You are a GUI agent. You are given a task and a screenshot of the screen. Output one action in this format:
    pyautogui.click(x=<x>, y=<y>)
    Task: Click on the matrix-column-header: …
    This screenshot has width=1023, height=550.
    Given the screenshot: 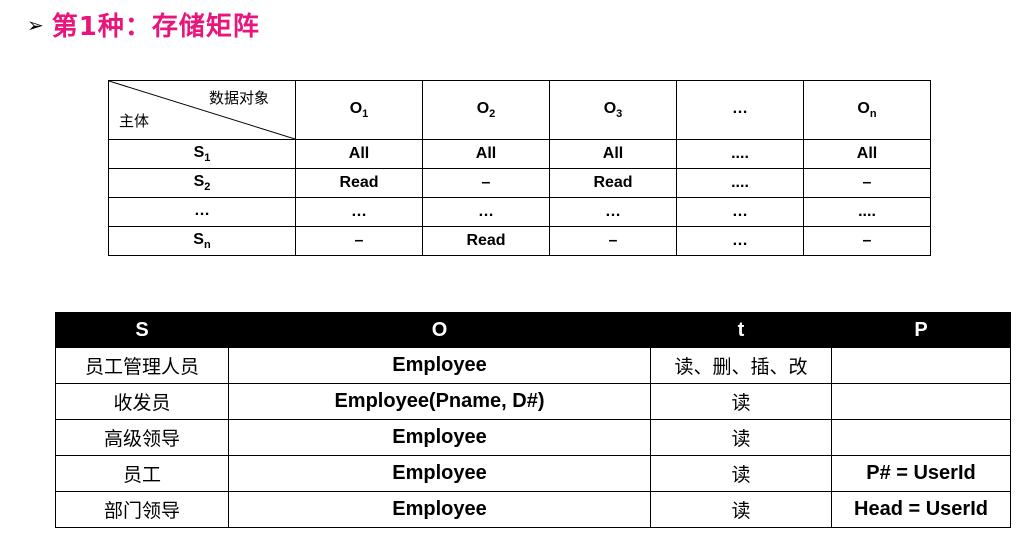 What is the action you would take?
    pyautogui.click(x=740, y=110)
    